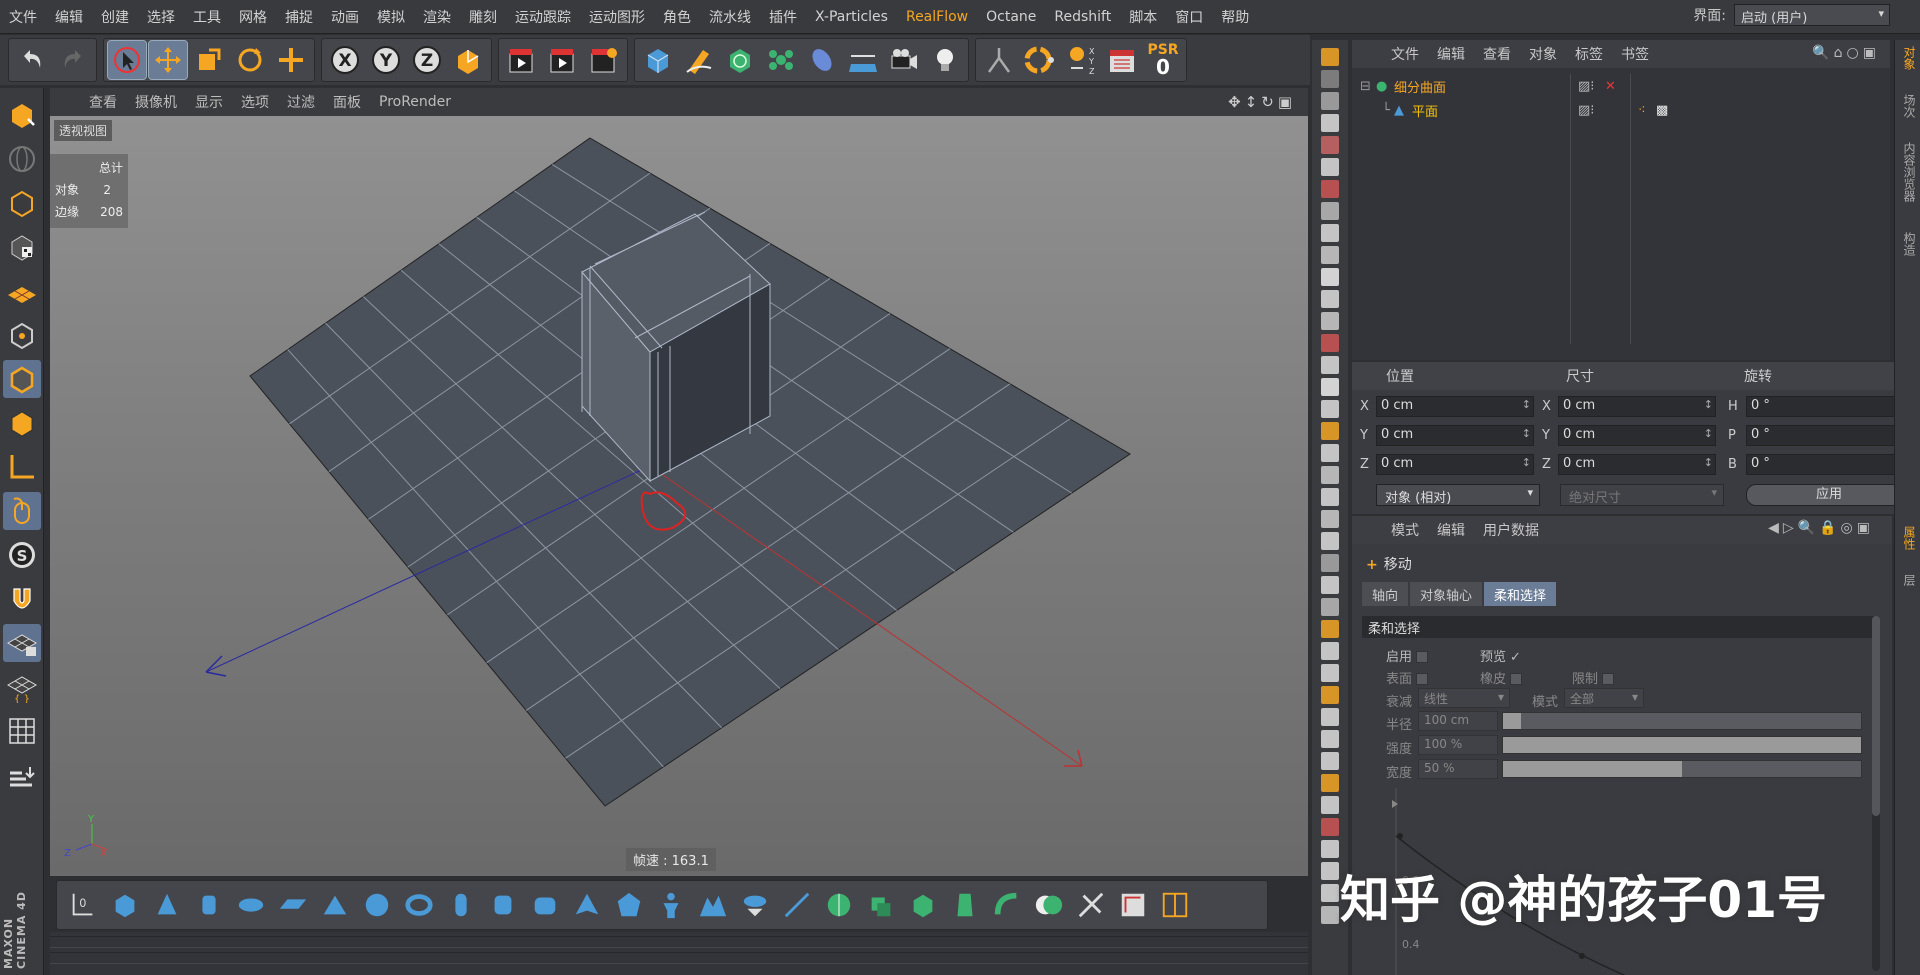  Describe the element at coordinates (1908, 244) in the screenshot. I see `side-tab: 构造` at that location.